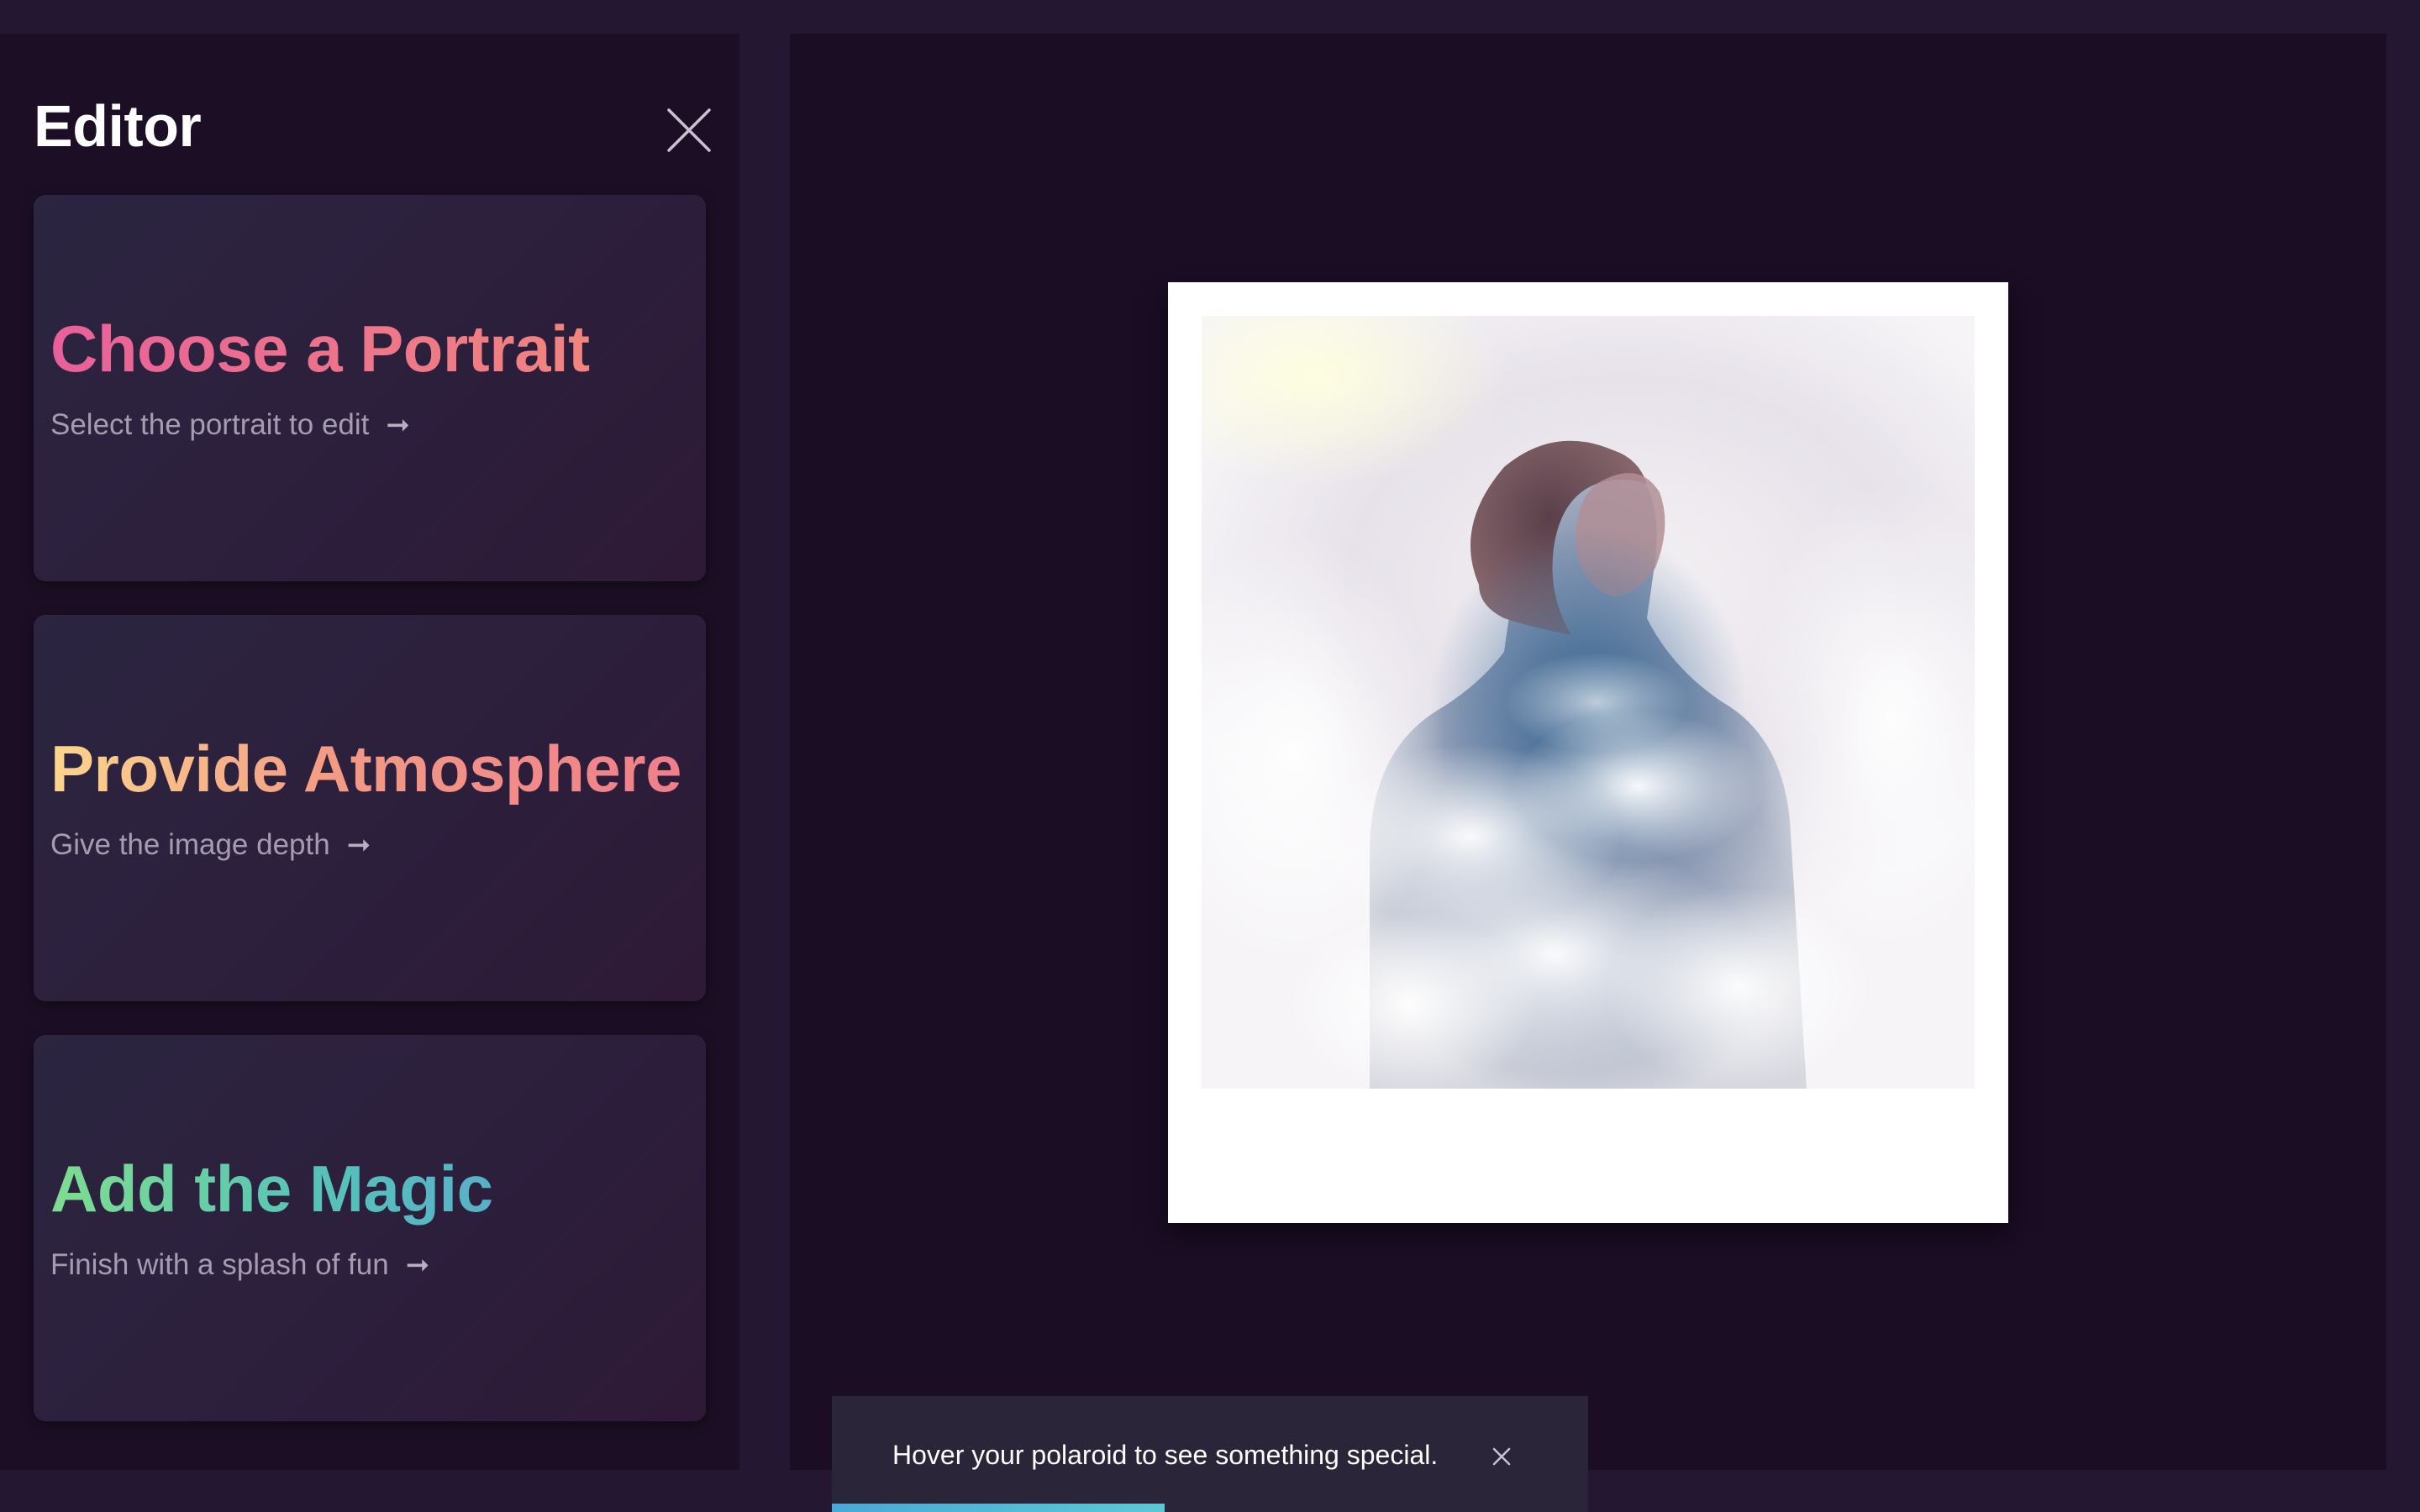 The height and width of the screenshot is (1512, 2420). What do you see at coordinates (320, 349) in the screenshot?
I see `step-card-title: Choose a Portrait` at bounding box center [320, 349].